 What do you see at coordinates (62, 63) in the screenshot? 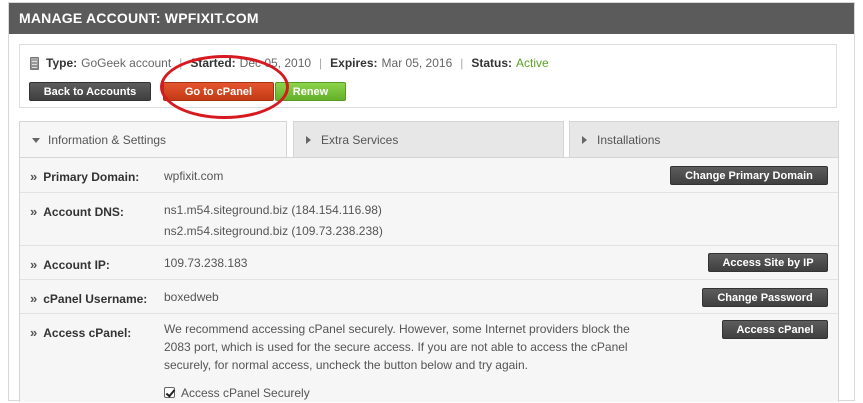
I see `type-label: Type:` at bounding box center [62, 63].